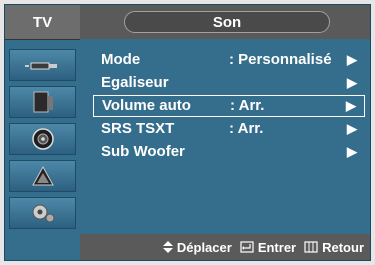 The width and height of the screenshot is (375, 265). I want to click on sidebar-item-channel, so click(42, 176).